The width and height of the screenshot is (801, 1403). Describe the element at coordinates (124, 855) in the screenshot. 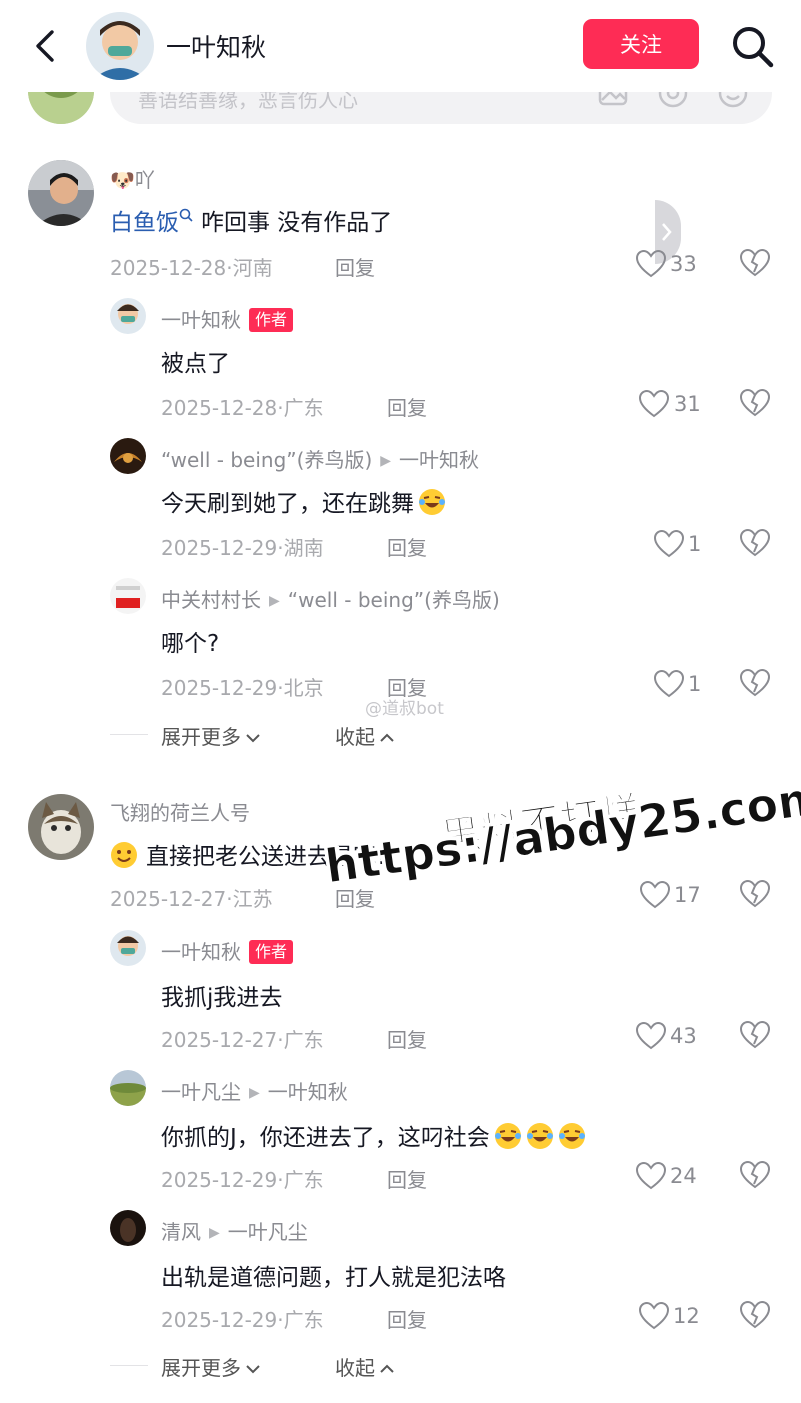

I see `smile-emoji-icon` at that location.